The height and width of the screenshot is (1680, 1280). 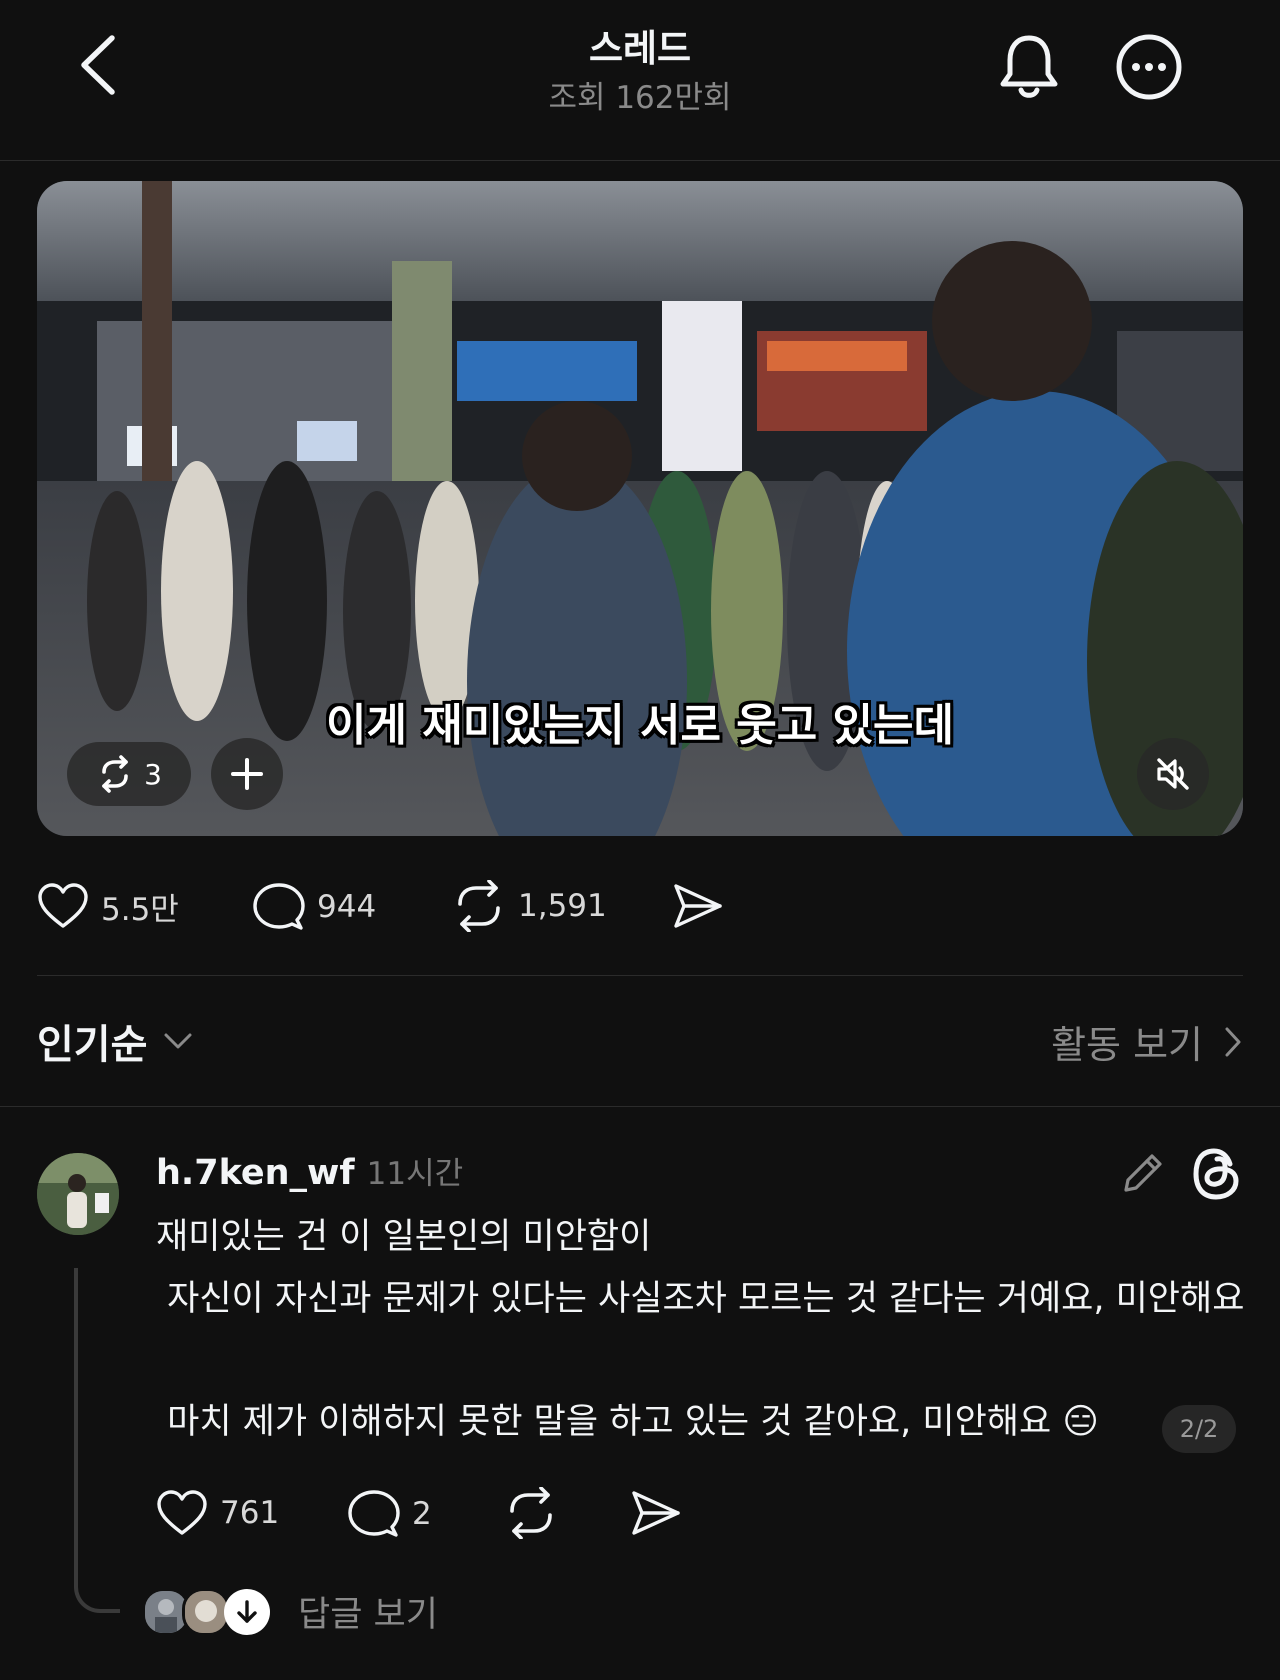 I want to click on arrow-down-icon, so click(x=247, y=1611).